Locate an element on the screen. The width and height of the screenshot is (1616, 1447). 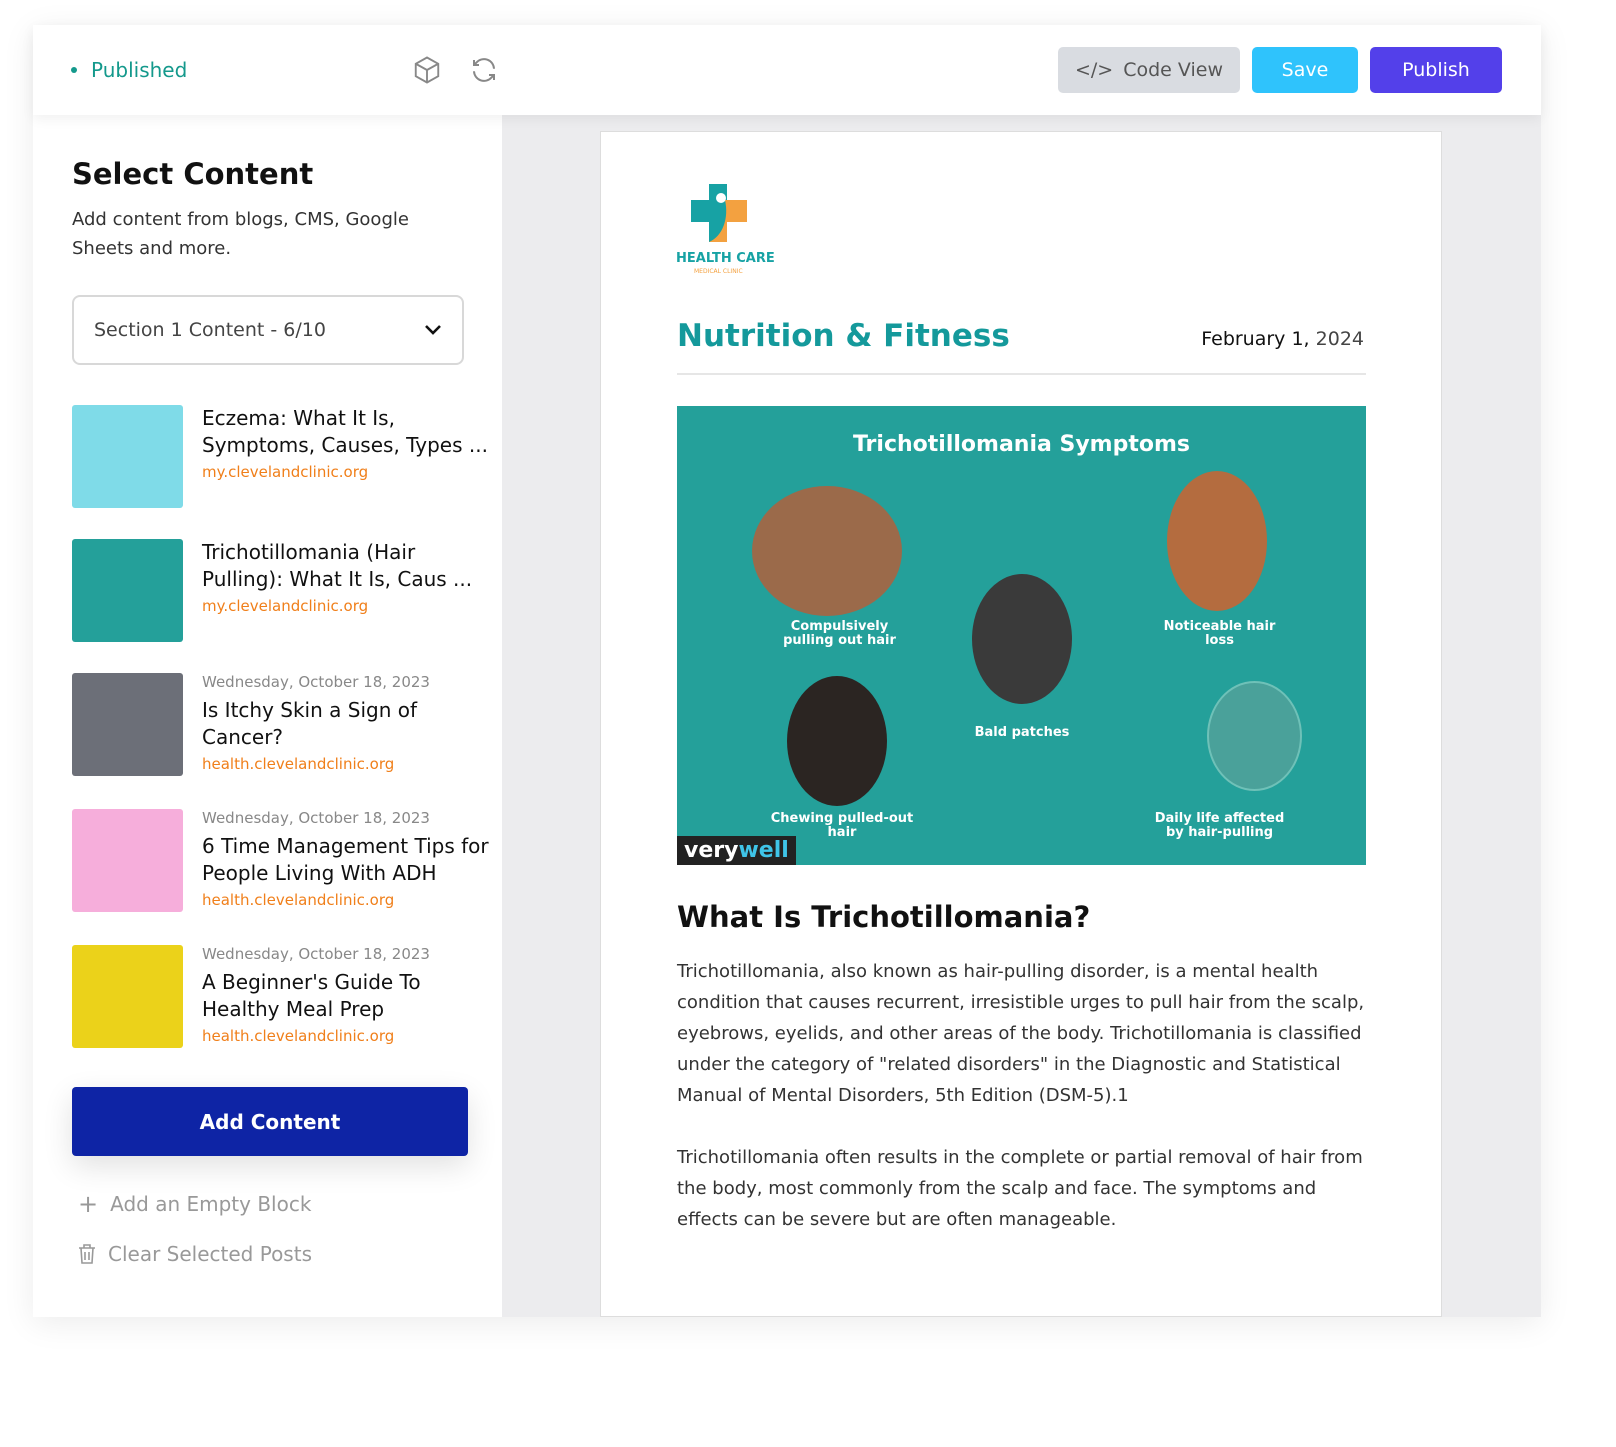
code-icon: </> is located at coordinates (1094, 70).